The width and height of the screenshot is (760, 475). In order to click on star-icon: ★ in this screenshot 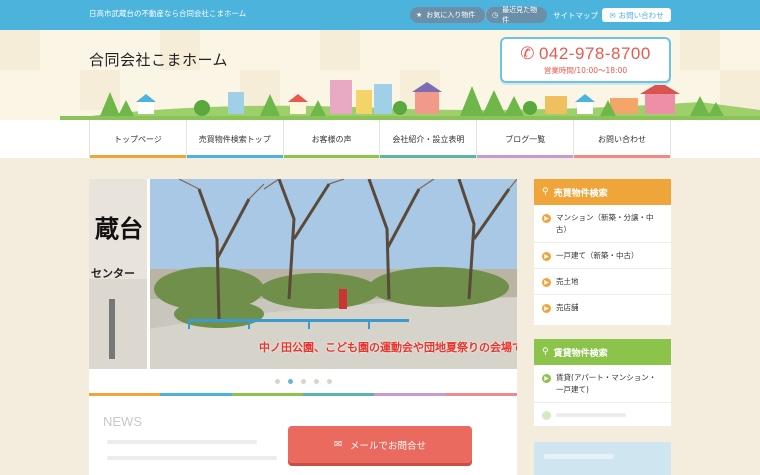, I will do `click(419, 15)`.